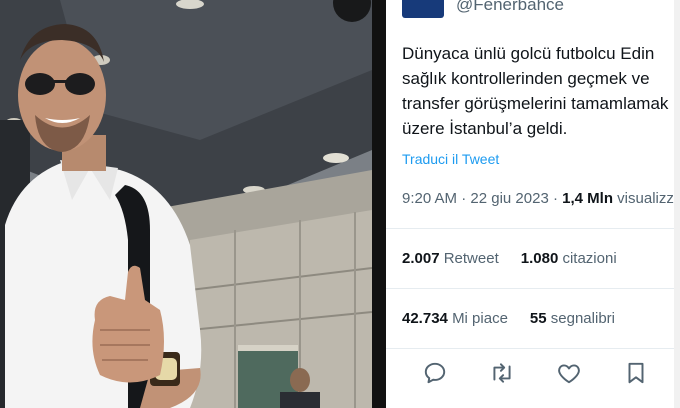 The width and height of the screenshot is (680, 408). Describe the element at coordinates (539, 258) in the screenshot. I see `quotes-count: 1.080` at that location.